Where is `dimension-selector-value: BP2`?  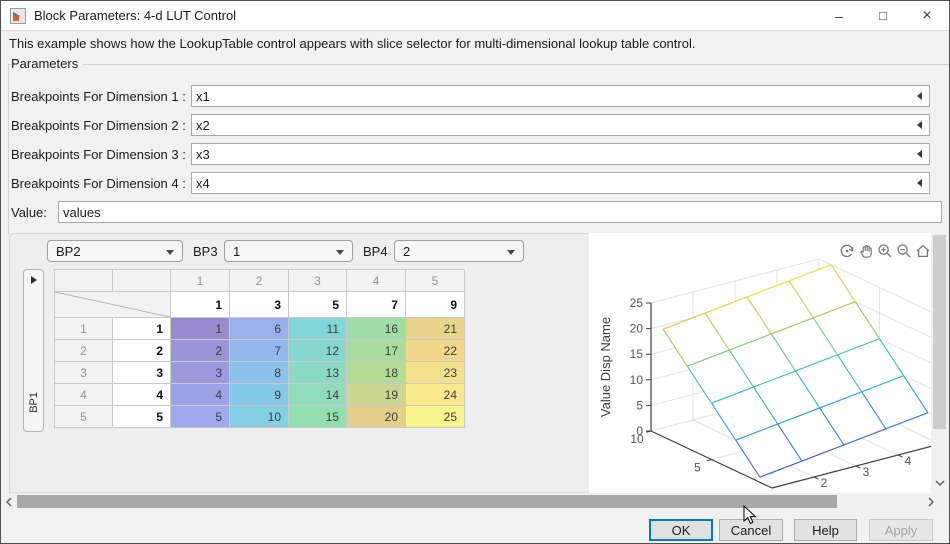 dimension-selector-value: BP2 is located at coordinates (68, 251).